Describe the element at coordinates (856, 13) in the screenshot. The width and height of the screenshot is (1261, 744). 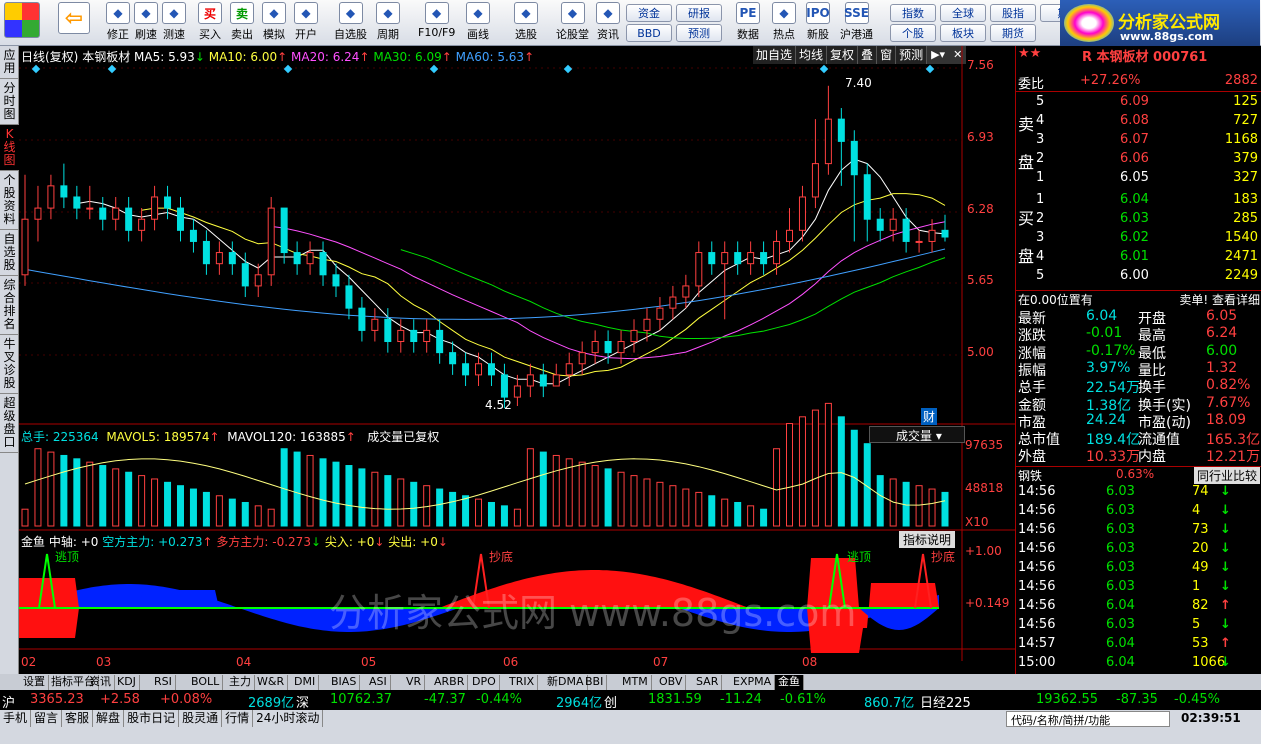
I see `hk-icon: SSE` at that location.